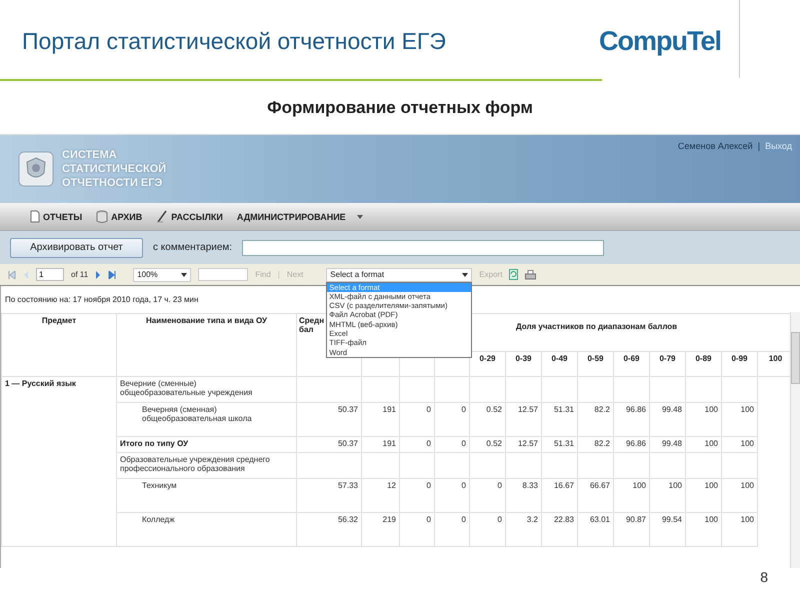 The height and width of the screenshot is (600, 800). What do you see at coordinates (660, 40) in the screenshot?
I see `logo: CompuTel` at bounding box center [660, 40].